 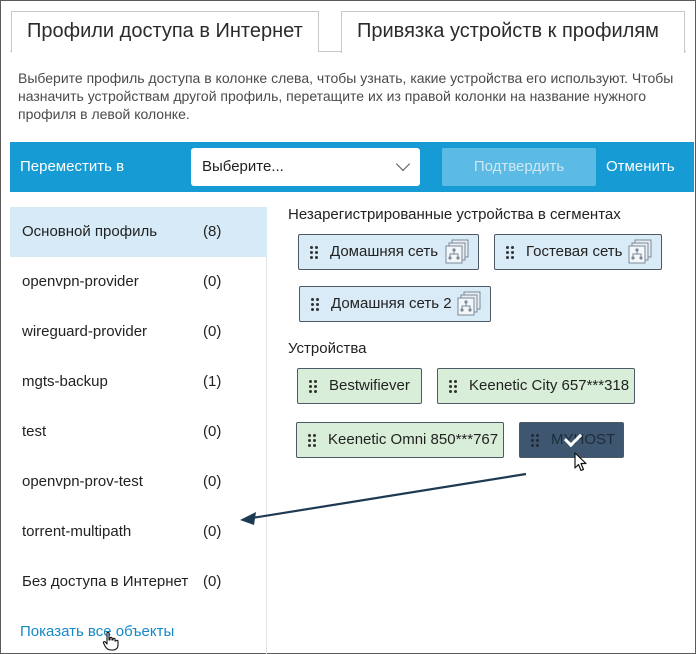 I want to click on chevron-down-icon, so click(x=403, y=164).